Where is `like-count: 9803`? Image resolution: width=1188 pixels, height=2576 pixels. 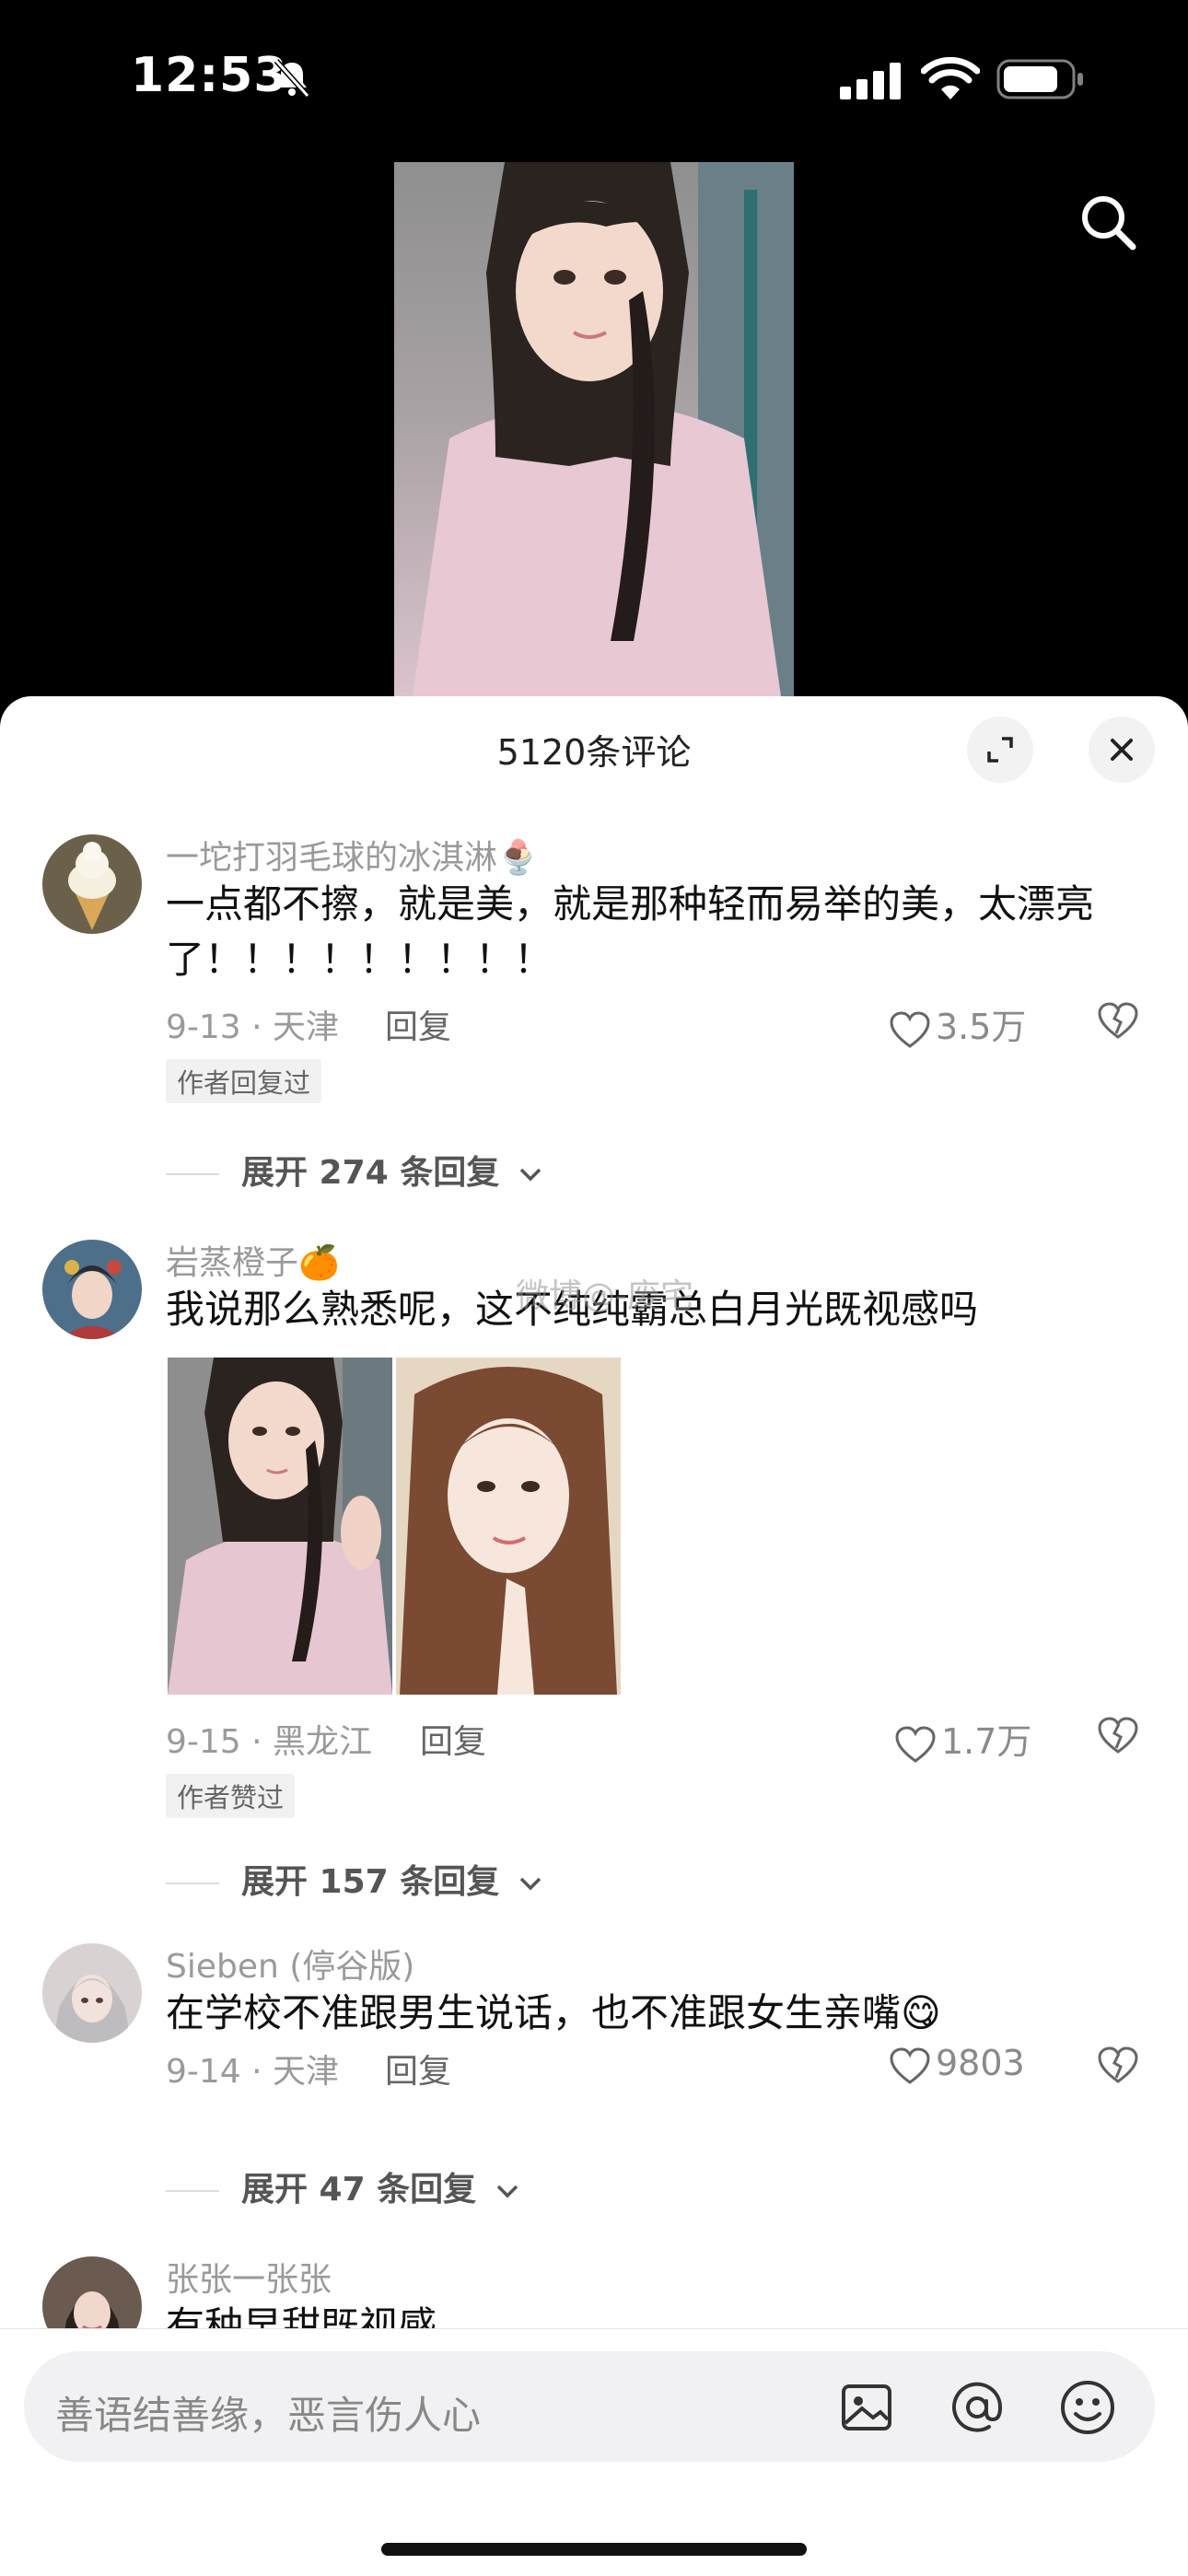 like-count: 9803 is located at coordinates (980, 2063).